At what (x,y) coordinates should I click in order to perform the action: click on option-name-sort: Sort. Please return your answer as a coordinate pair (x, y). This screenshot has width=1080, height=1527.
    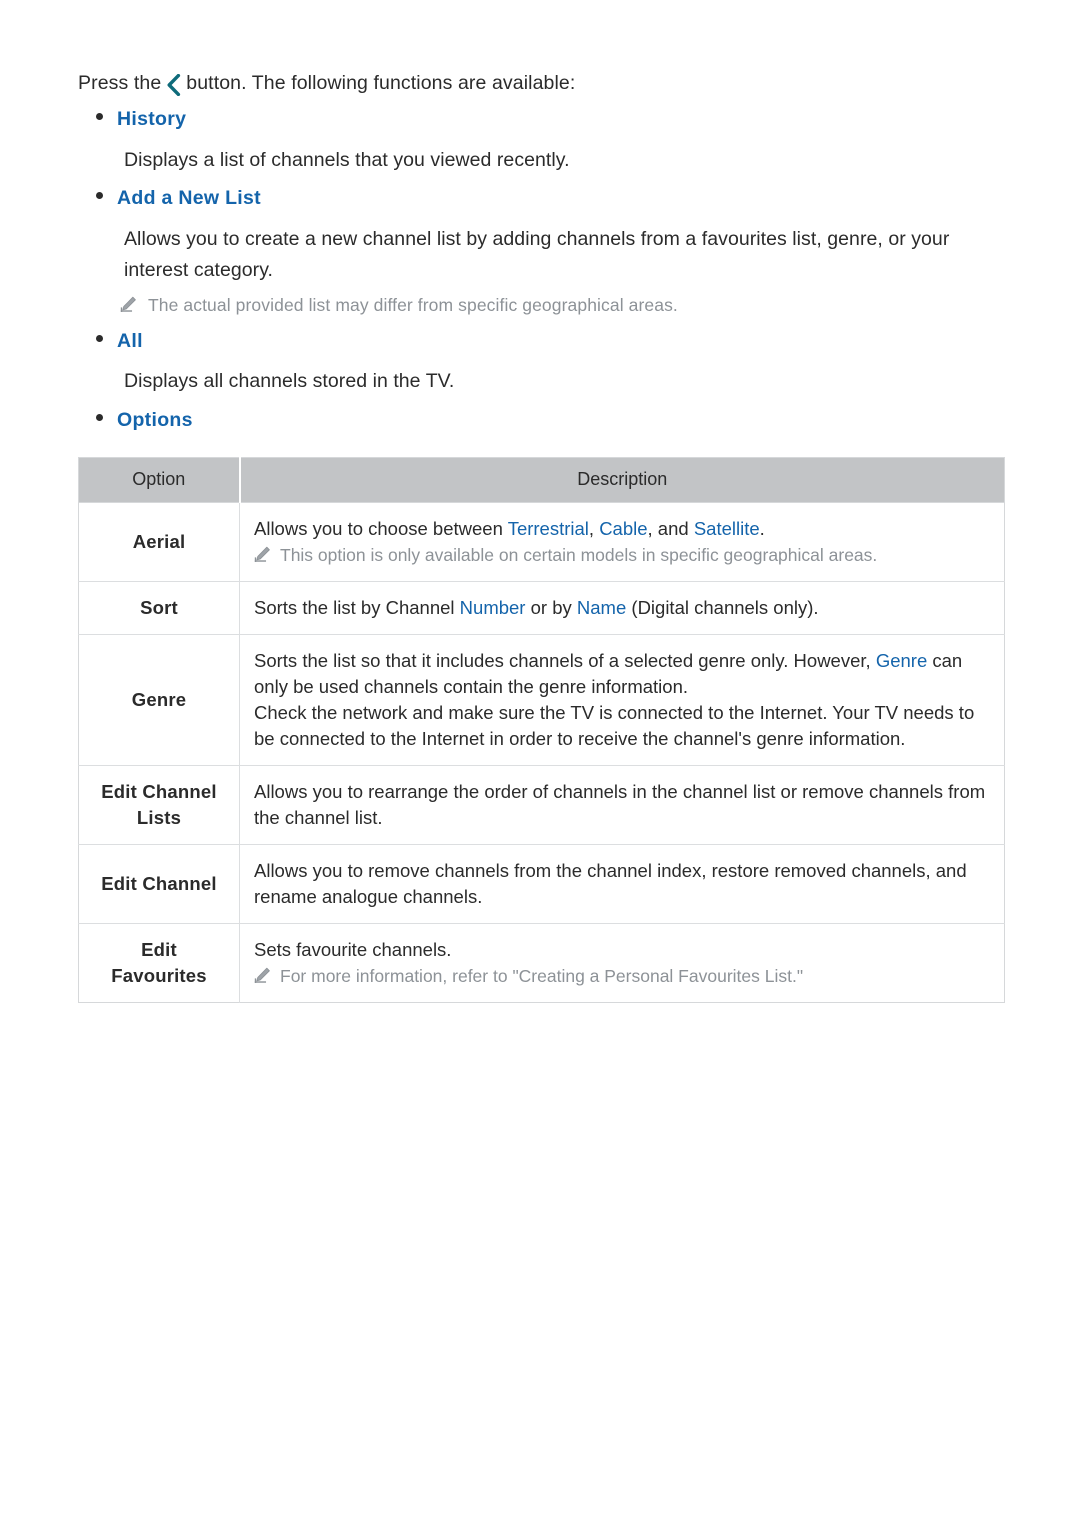
    Looking at the image, I should click on (159, 608).